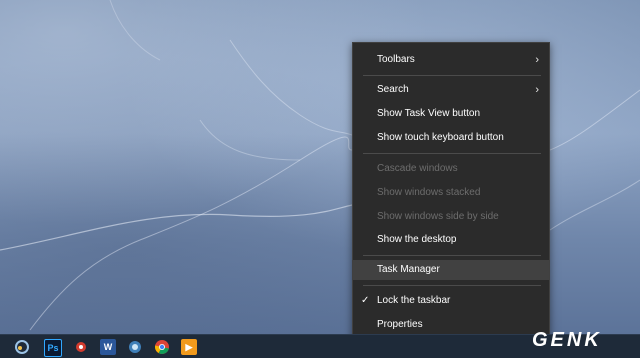  What do you see at coordinates (451, 90) in the screenshot?
I see `menu-item-search: Search ›` at bounding box center [451, 90].